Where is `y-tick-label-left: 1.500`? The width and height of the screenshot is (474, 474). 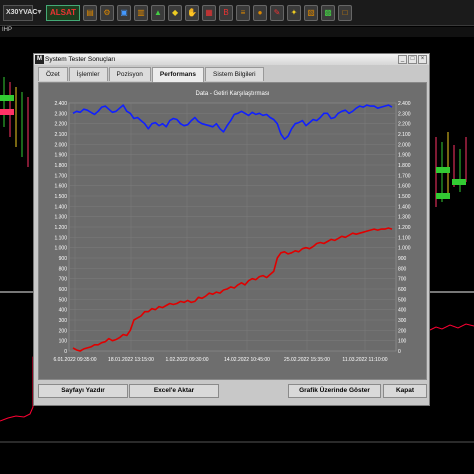 y-tick-label-left: 1.500 is located at coordinates (60, 197).